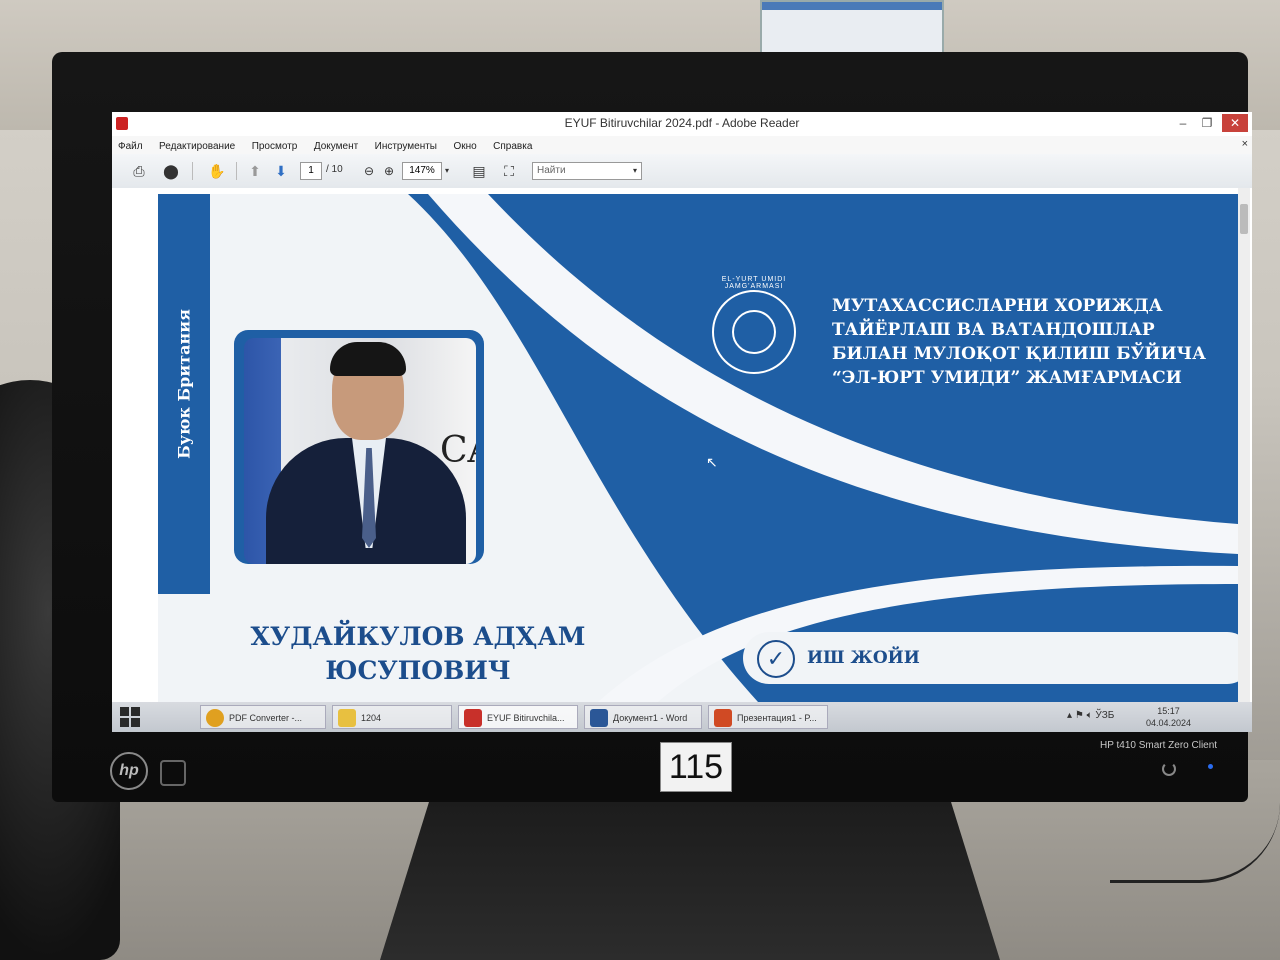 The width and height of the screenshot is (1280, 960). Describe the element at coordinates (1168, 717) in the screenshot. I see `clock: 15:17 04.04.2024` at that location.